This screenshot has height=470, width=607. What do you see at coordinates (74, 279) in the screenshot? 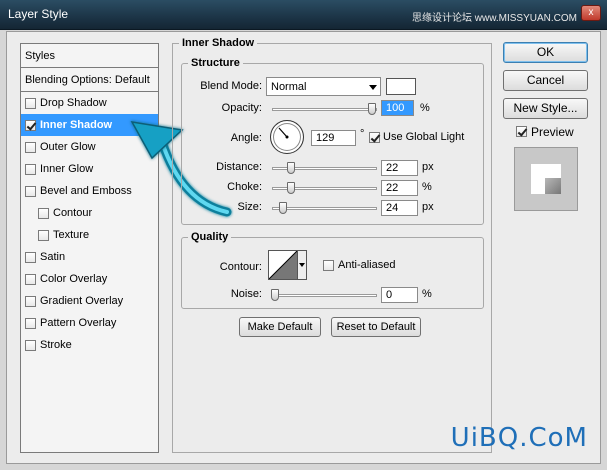
I see `style-item-label: Color Overlay` at bounding box center [74, 279].